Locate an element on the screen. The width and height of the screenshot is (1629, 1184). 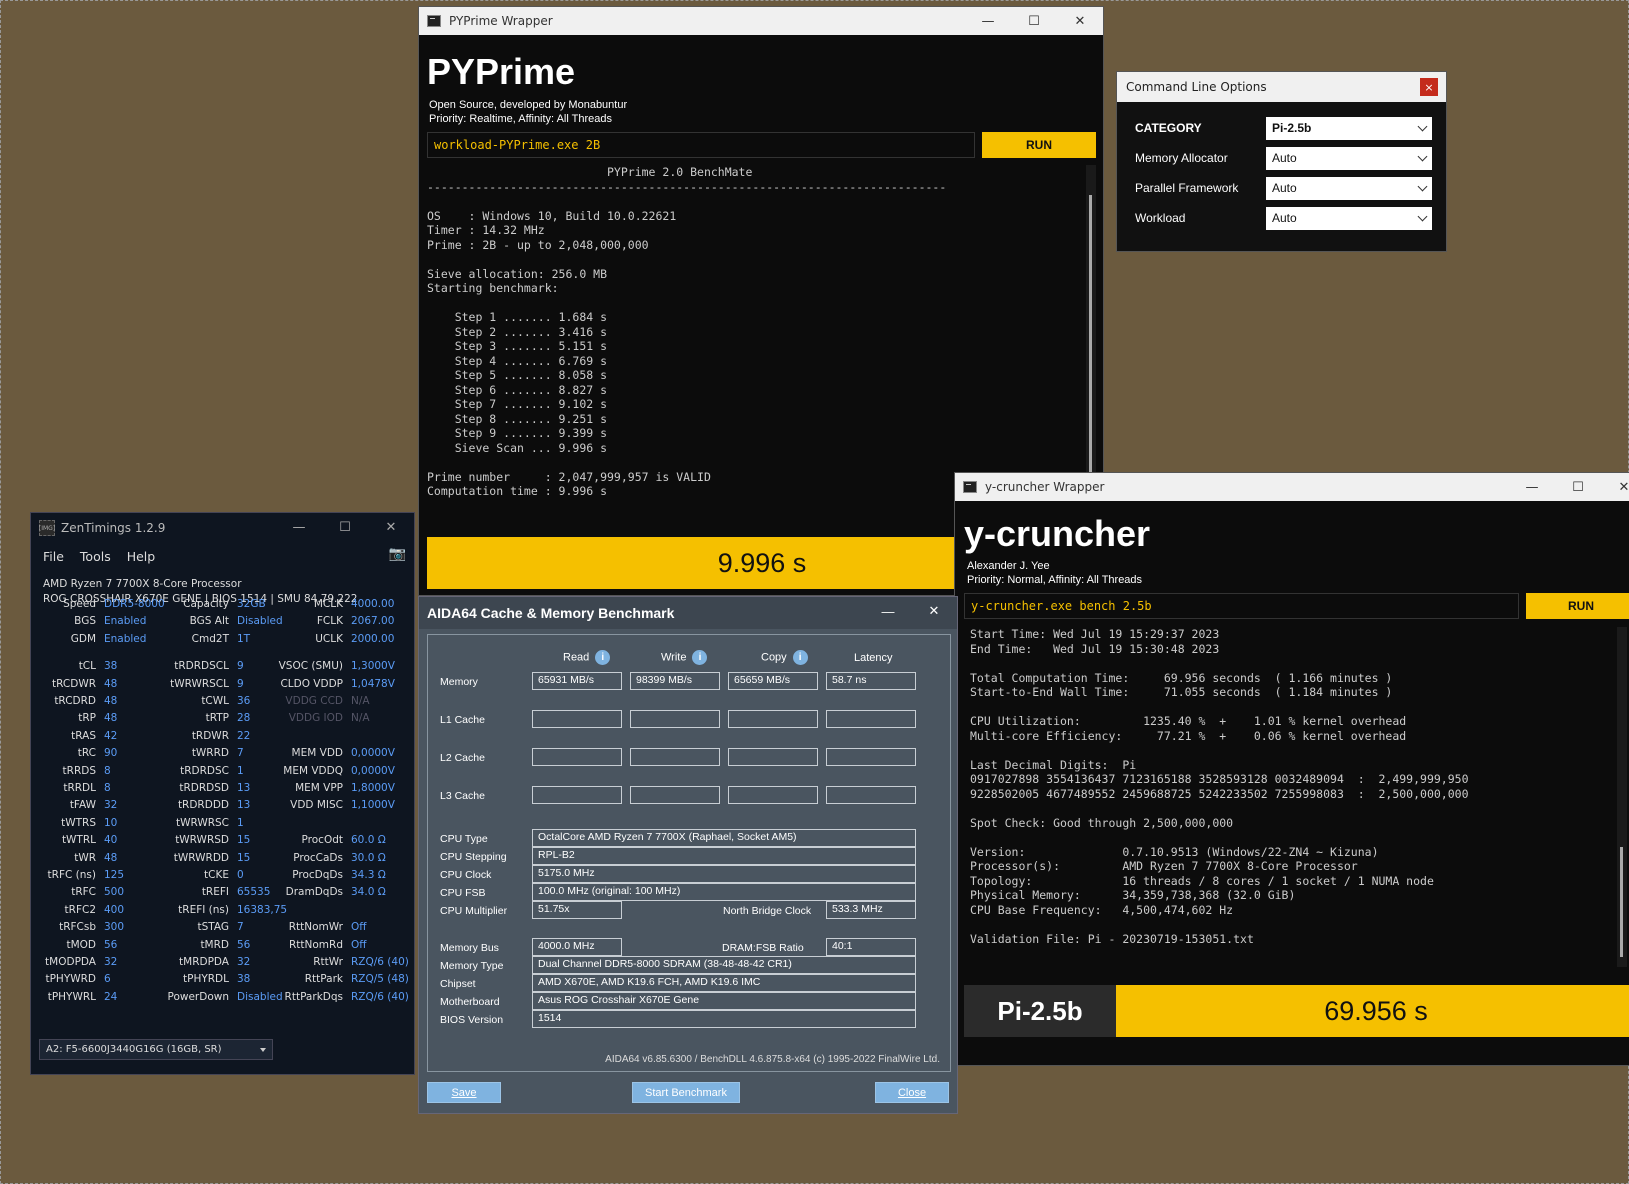
timing-value: 8 is located at coordinates (107, 770).